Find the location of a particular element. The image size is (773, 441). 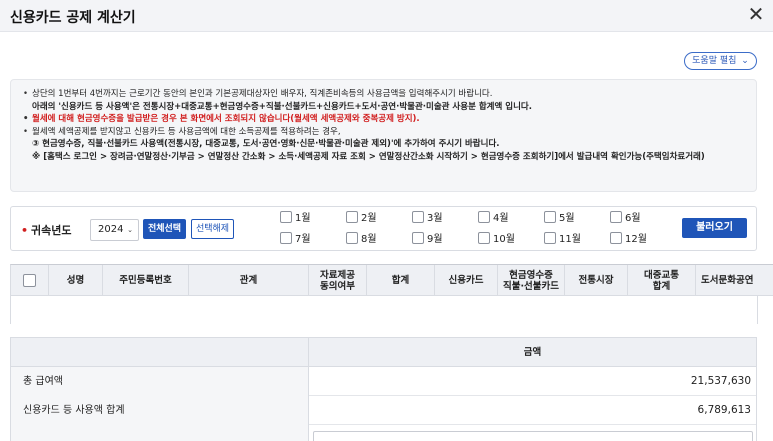

year-select: 2024 ⌄ is located at coordinates (114, 230).